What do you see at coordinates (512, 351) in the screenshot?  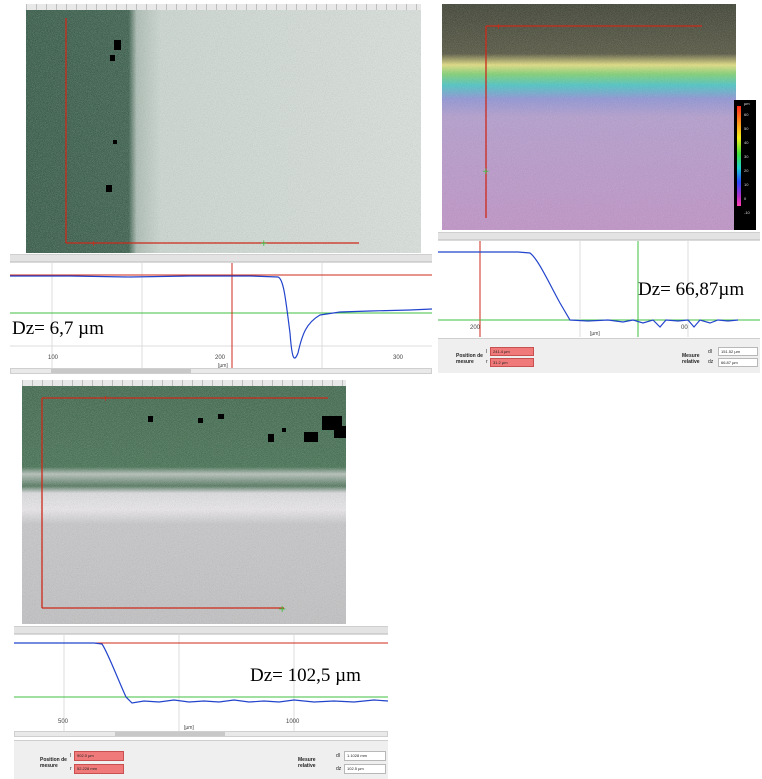 I see `position-x-value: 241.4 µm` at bounding box center [512, 351].